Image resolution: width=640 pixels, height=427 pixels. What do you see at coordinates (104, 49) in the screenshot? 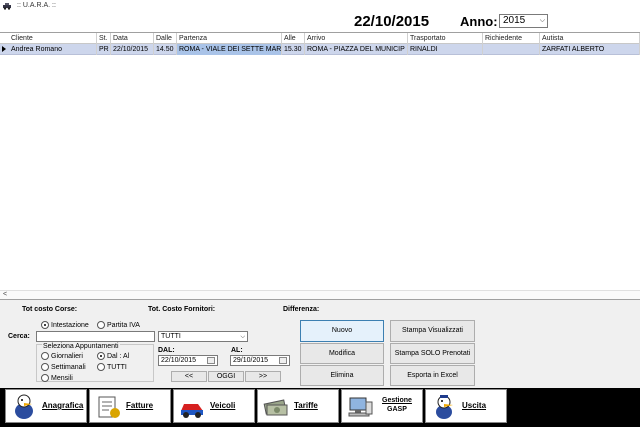
I see `cell-st: PR` at bounding box center [104, 49].